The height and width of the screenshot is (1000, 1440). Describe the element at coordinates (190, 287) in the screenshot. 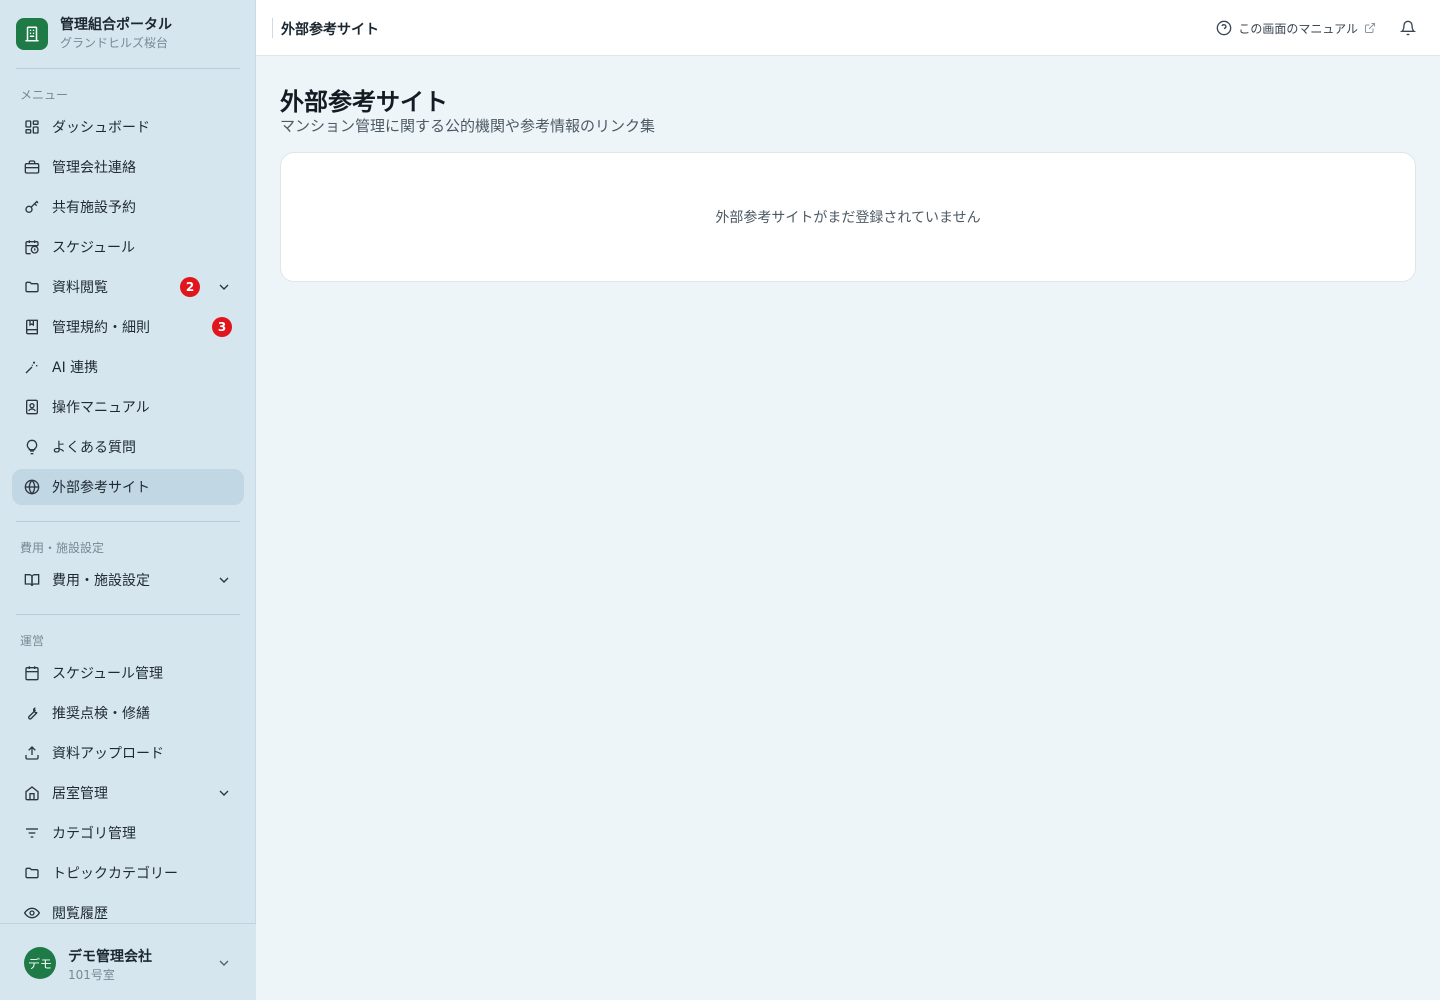

I see `unread-count-badge: 2` at that location.